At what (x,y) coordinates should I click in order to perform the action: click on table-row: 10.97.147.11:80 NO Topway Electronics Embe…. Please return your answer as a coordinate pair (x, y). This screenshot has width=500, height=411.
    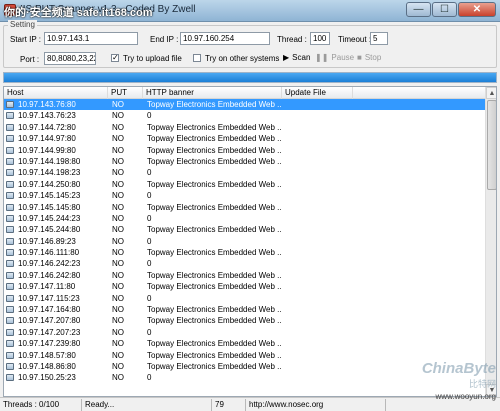
    Looking at the image, I should click on (244, 286).